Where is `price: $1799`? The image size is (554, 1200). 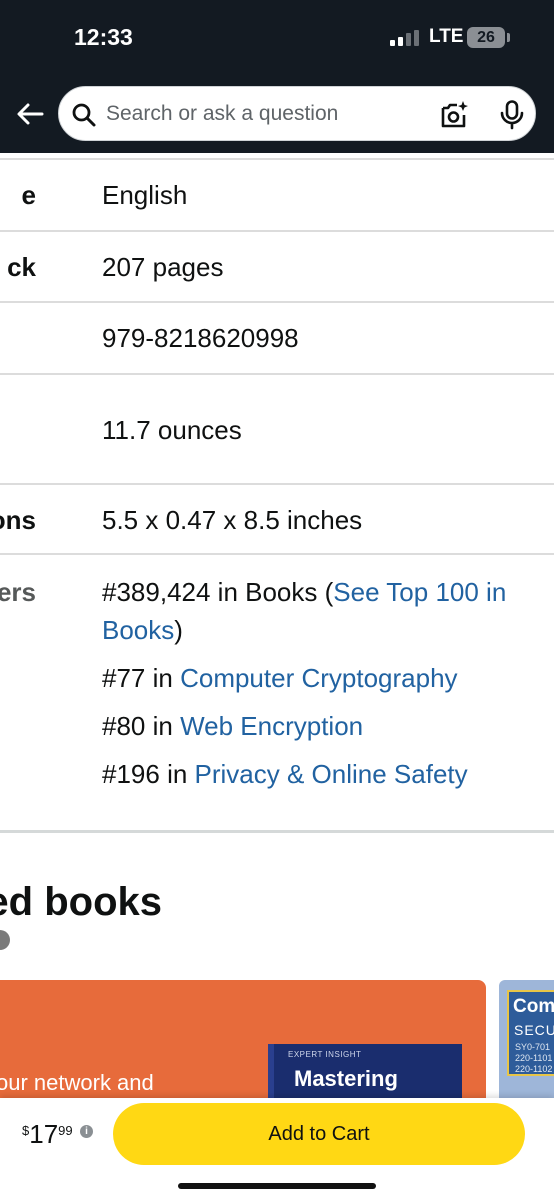 price: $1799 is located at coordinates (47, 1134).